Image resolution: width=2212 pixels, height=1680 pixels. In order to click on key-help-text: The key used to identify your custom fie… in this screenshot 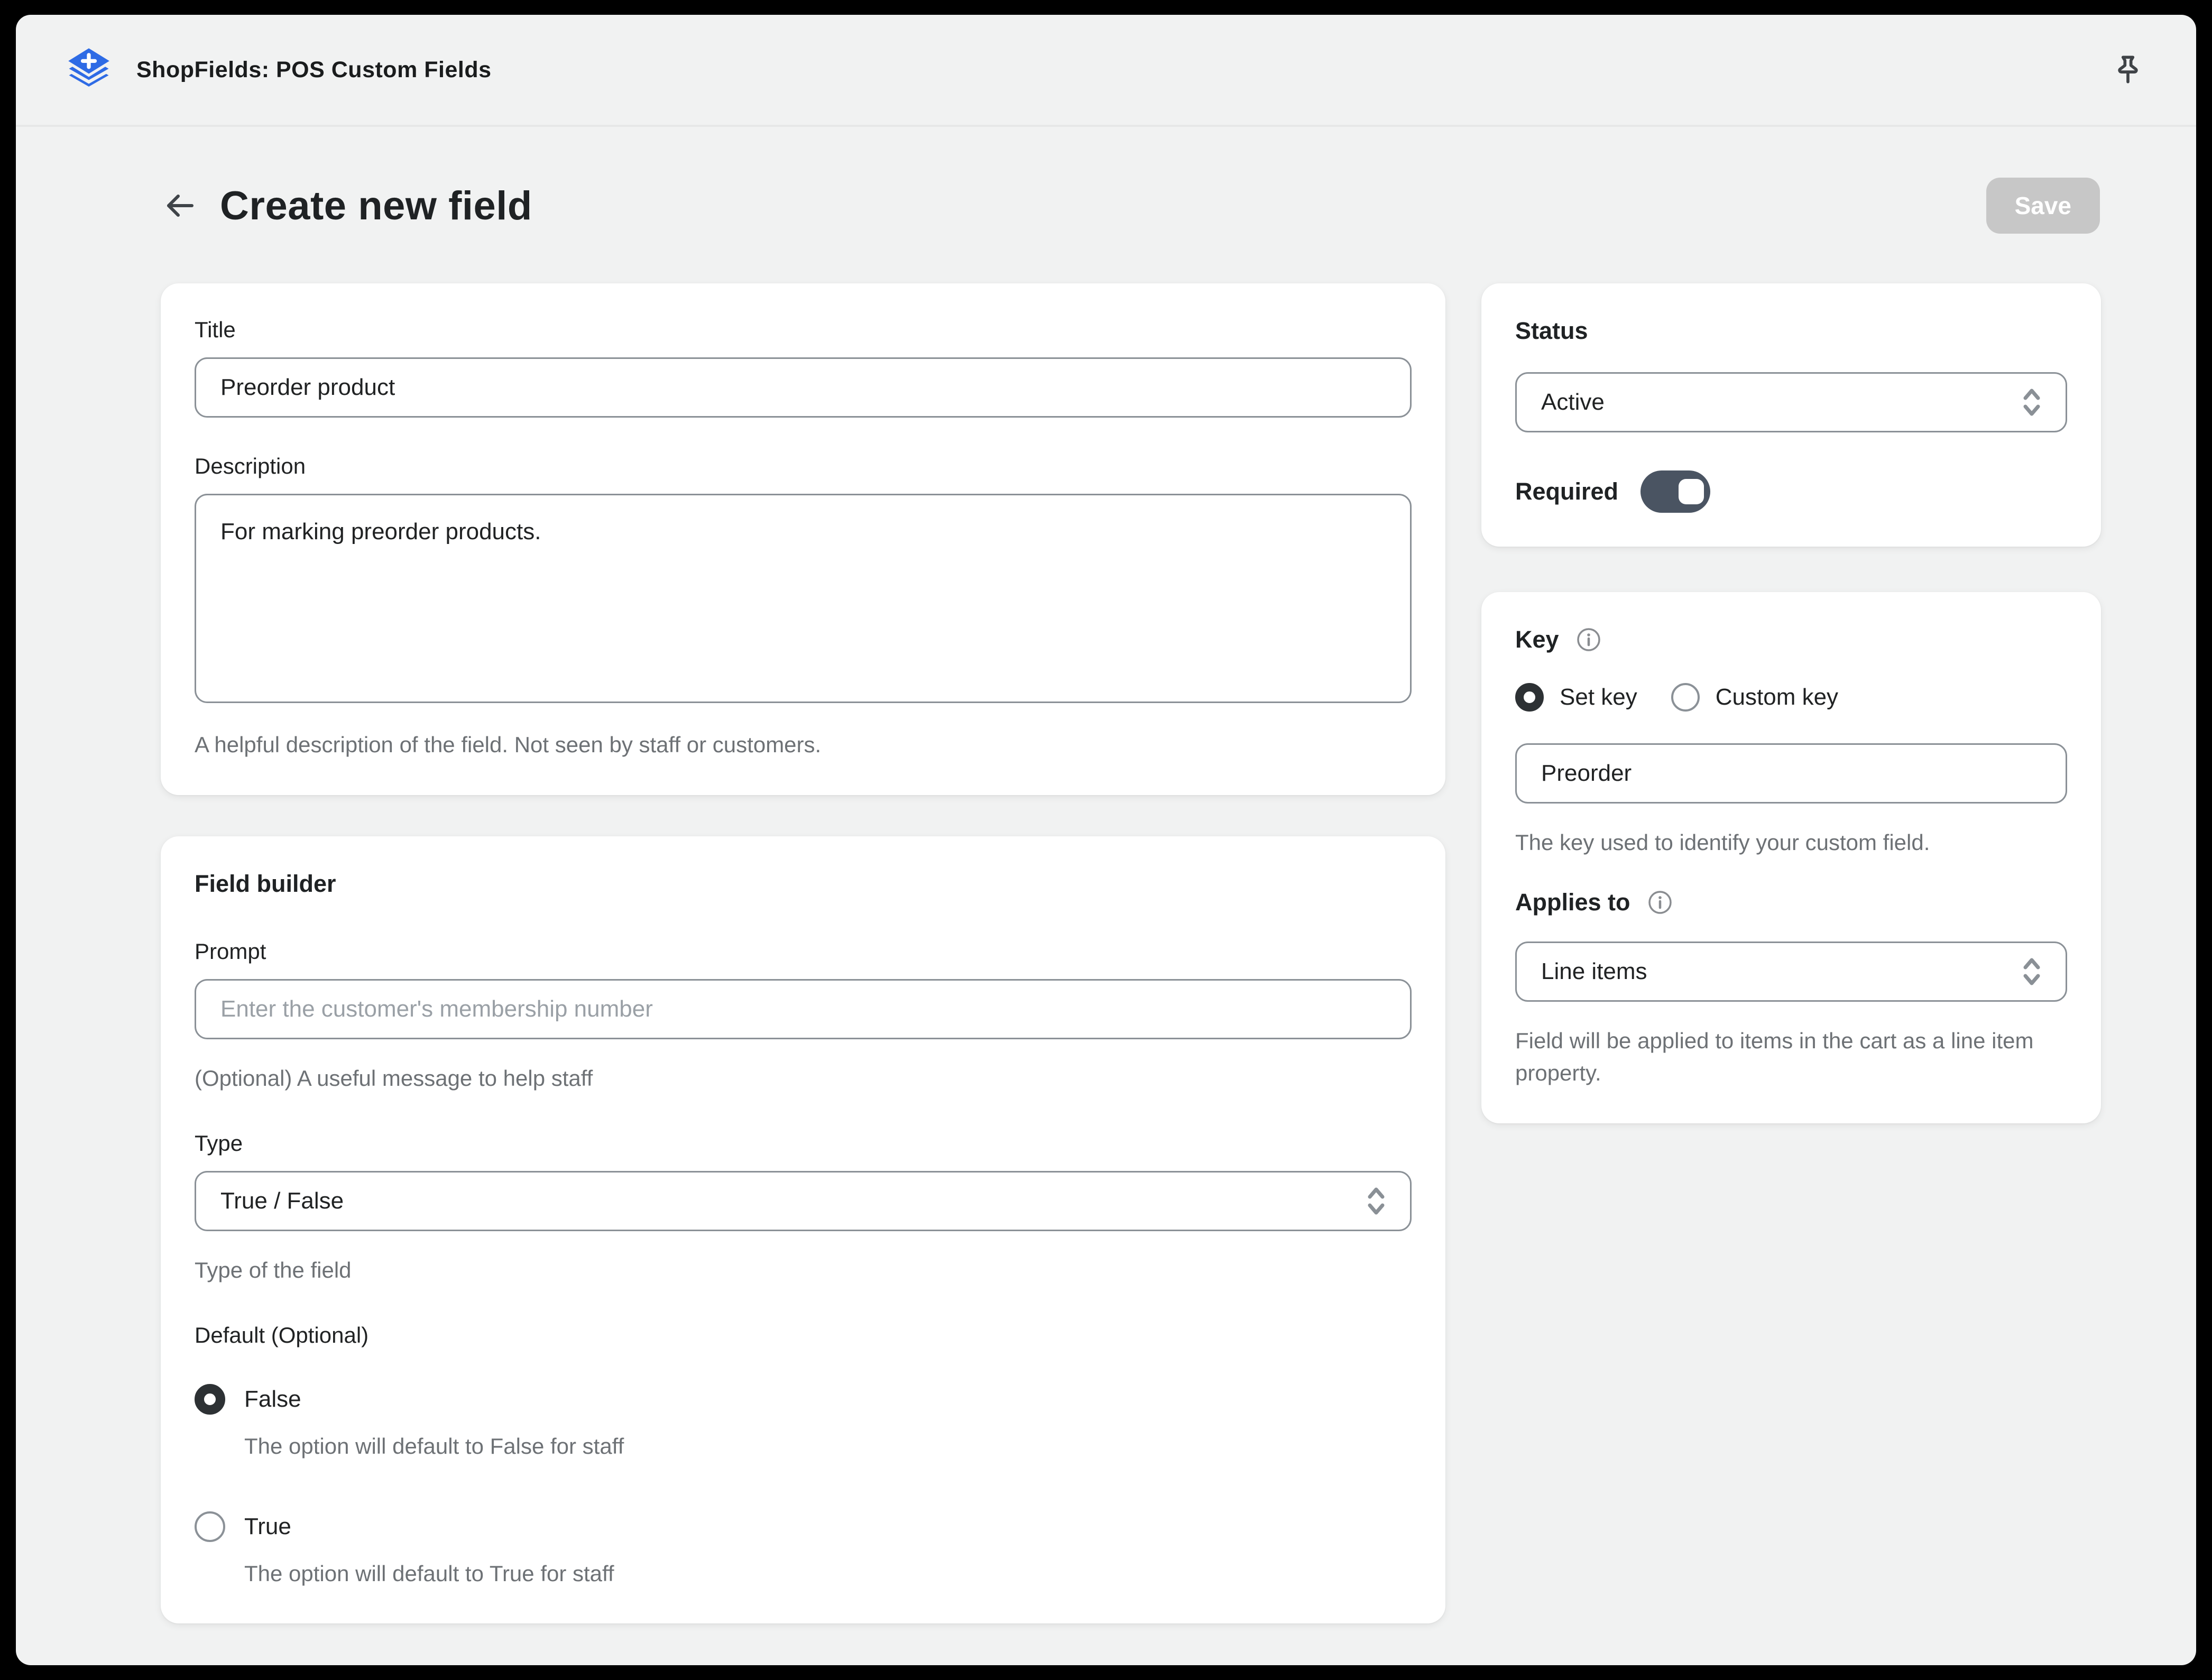, I will do `click(1722, 842)`.